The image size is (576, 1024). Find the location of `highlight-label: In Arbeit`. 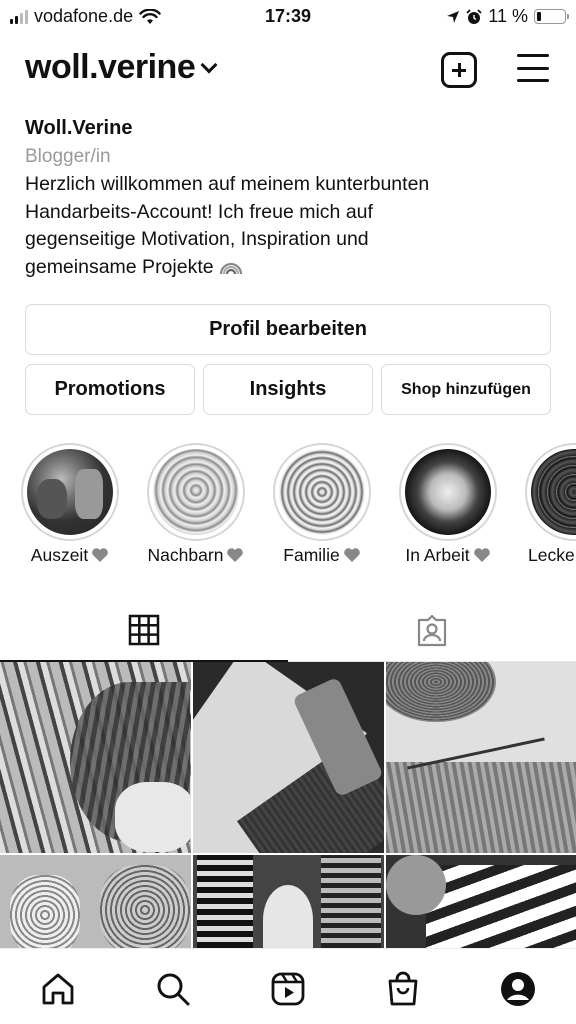

highlight-label: In Arbeit is located at coordinates (437, 555).